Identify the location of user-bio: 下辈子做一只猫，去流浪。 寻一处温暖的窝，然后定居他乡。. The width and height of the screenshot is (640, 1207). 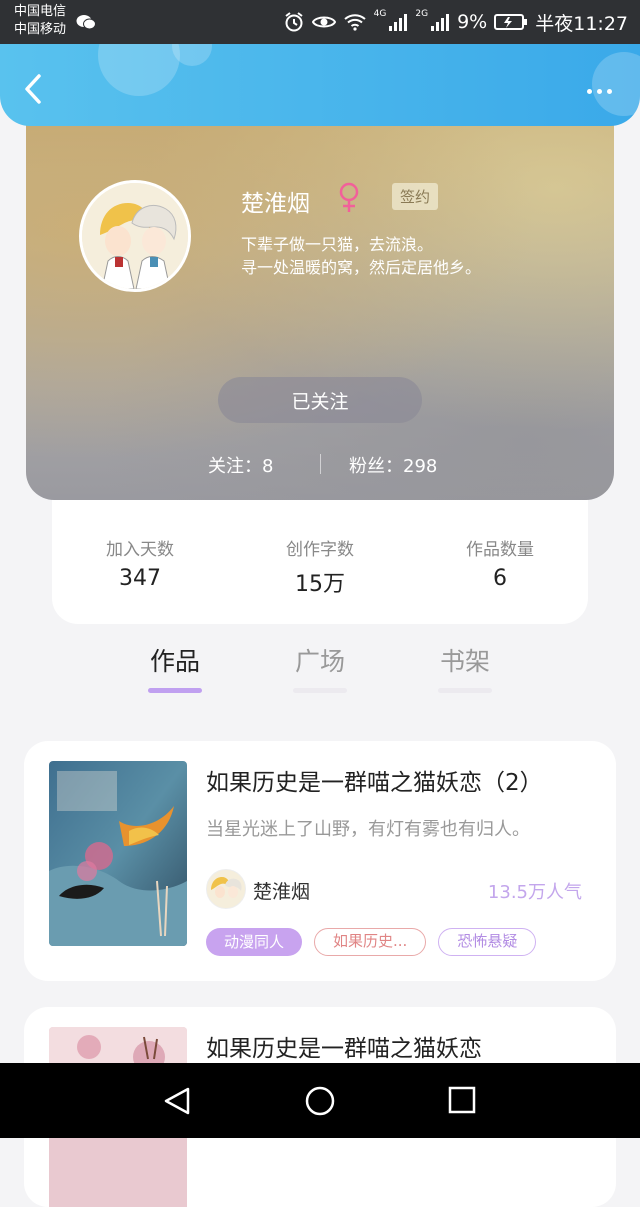
(361, 256).